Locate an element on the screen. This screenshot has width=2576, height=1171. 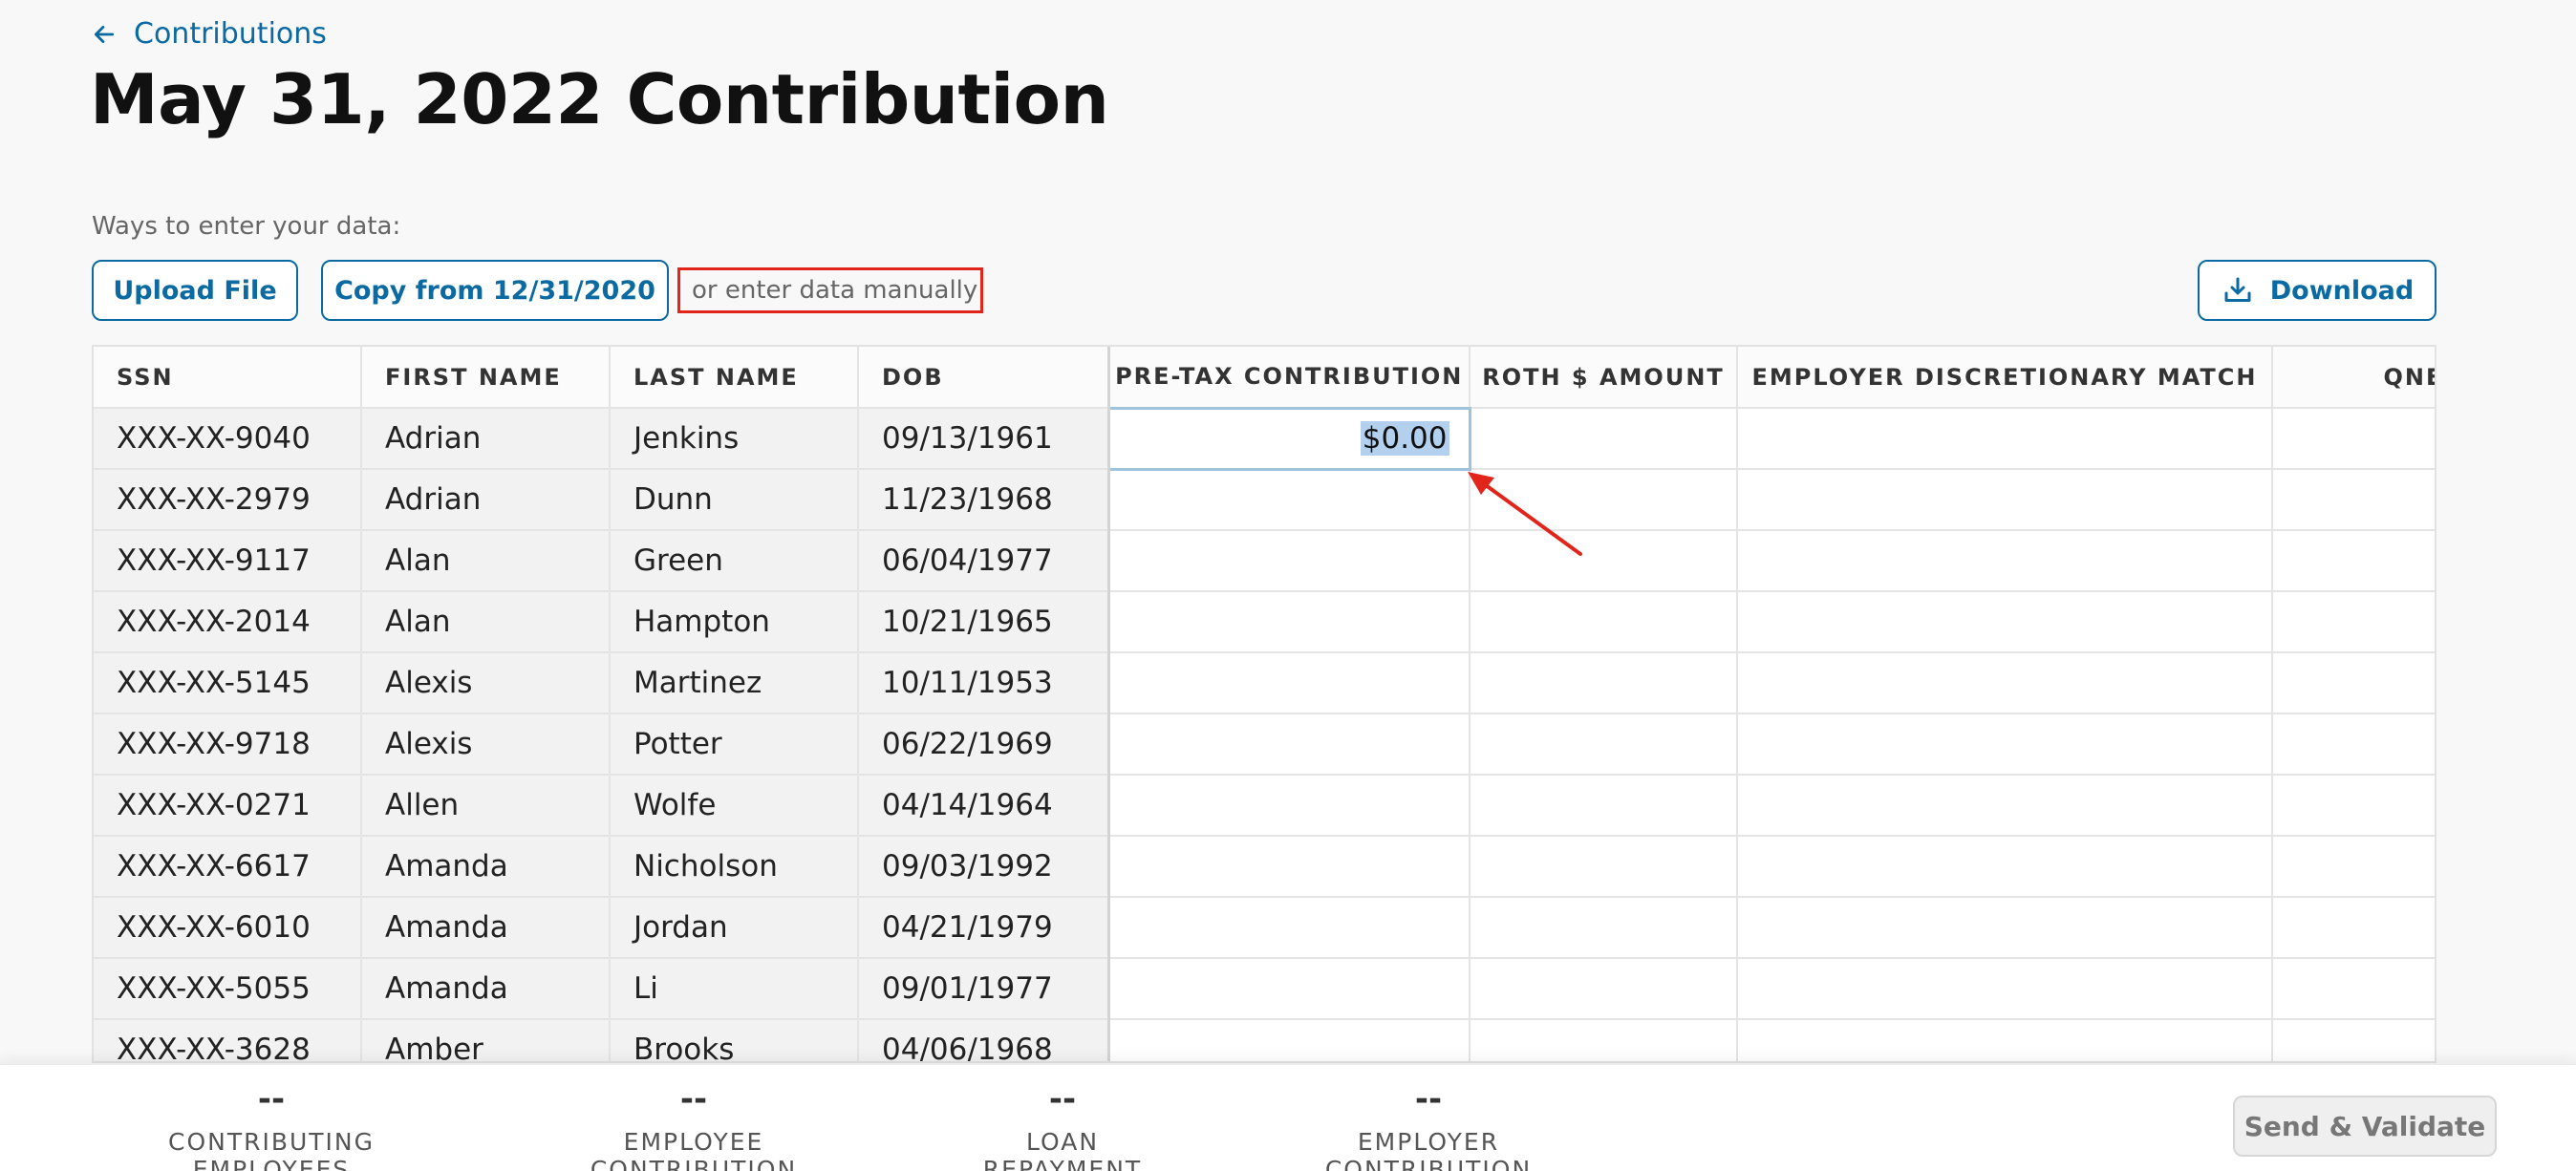
column-header-ssn: SSN is located at coordinates (228, 378).